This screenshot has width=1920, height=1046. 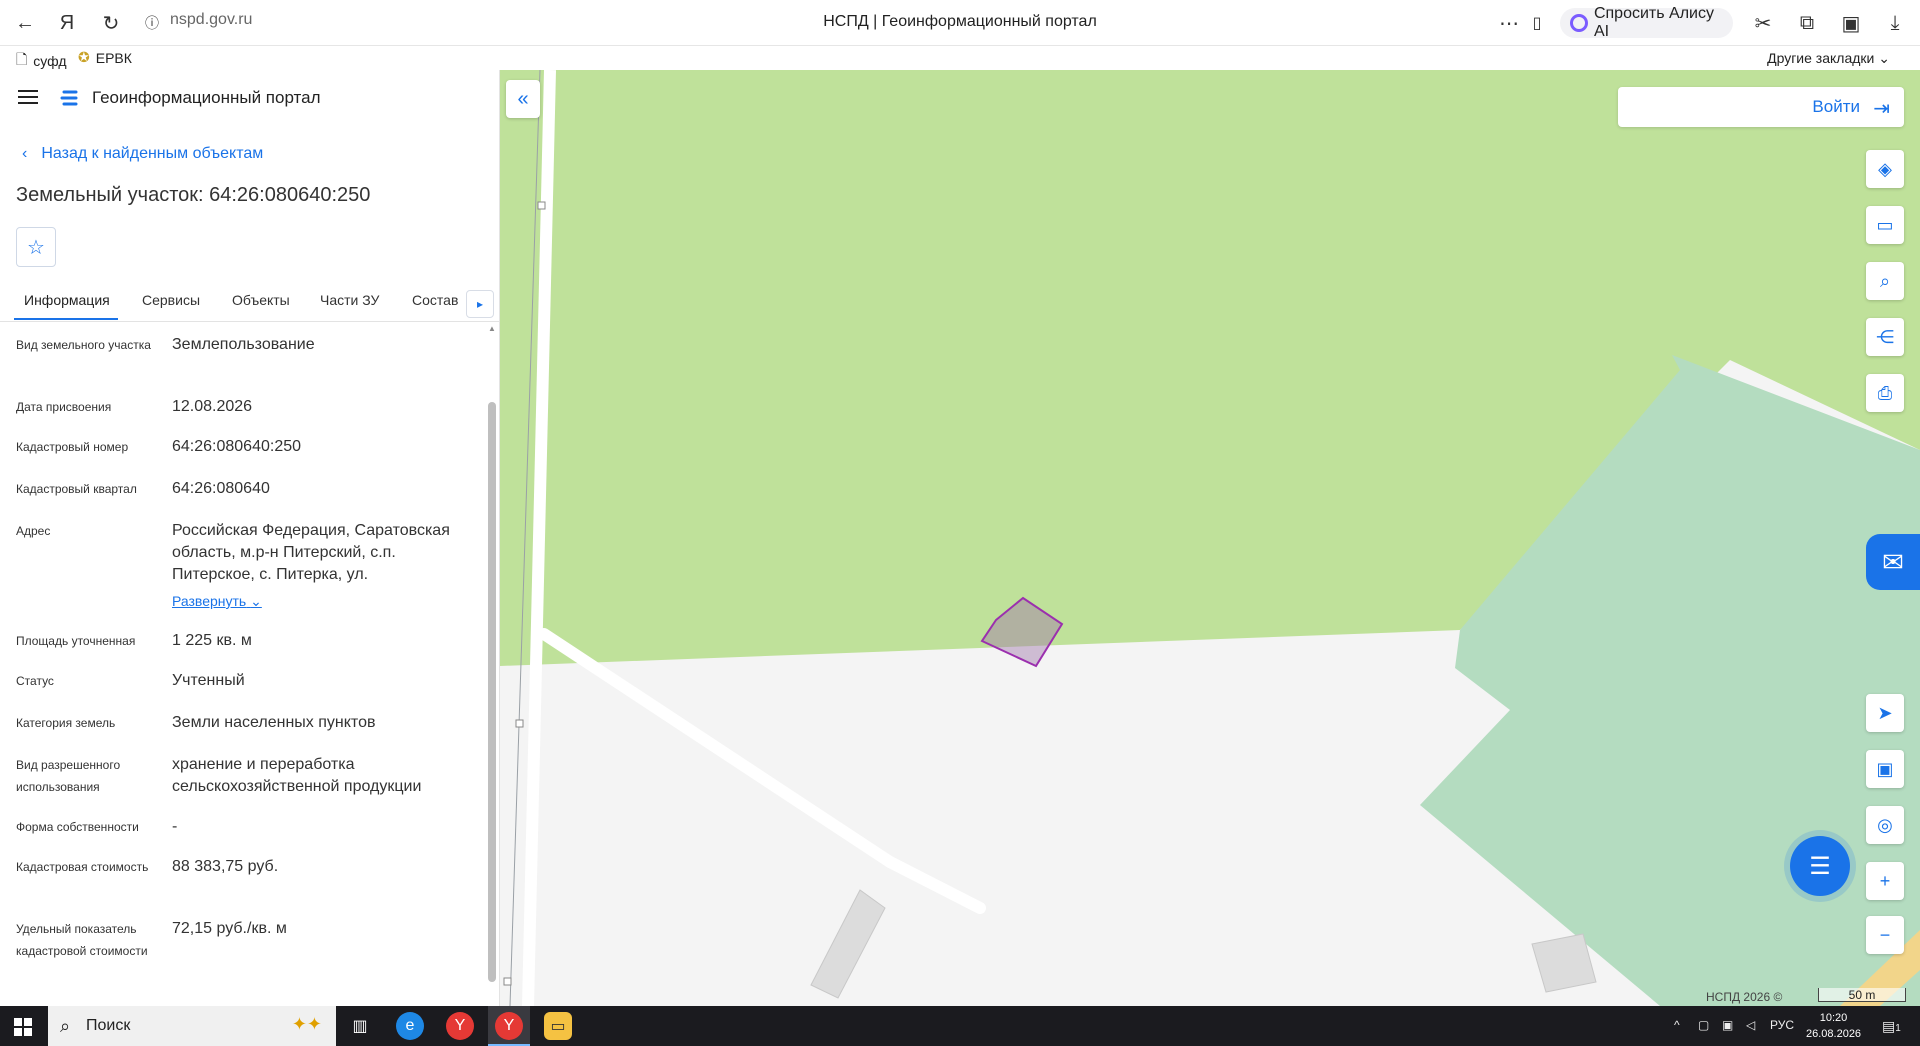 What do you see at coordinates (1833, 1018) in the screenshot?
I see `clock-time: 10:20` at bounding box center [1833, 1018].